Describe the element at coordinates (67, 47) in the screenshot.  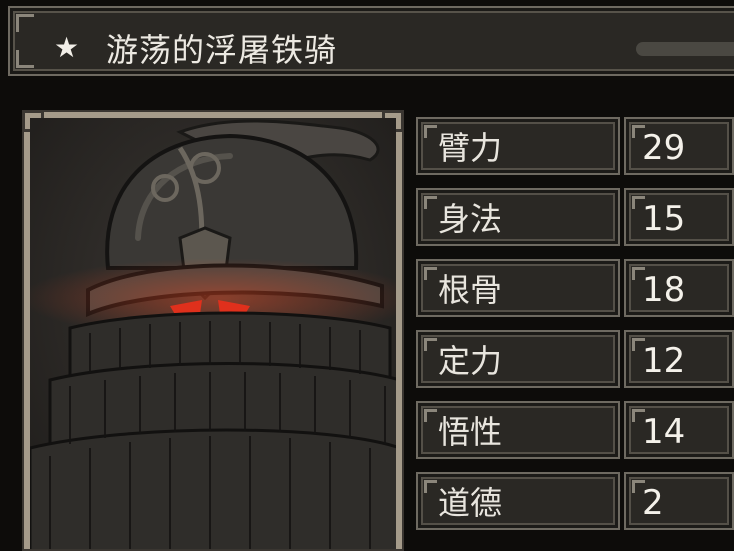
I see `star-icon: ★` at that location.